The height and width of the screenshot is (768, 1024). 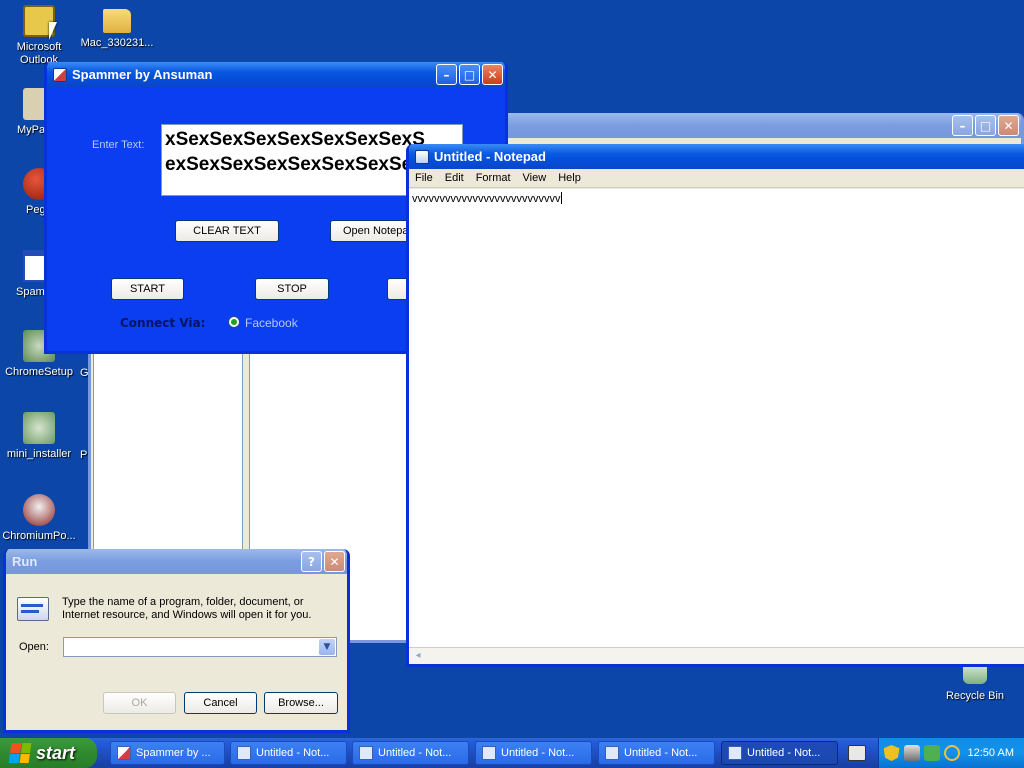 What do you see at coordinates (716, 178) in the screenshot?
I see `notepad-menubar: File Edit Format View Help` at bounding box center [716, 178].